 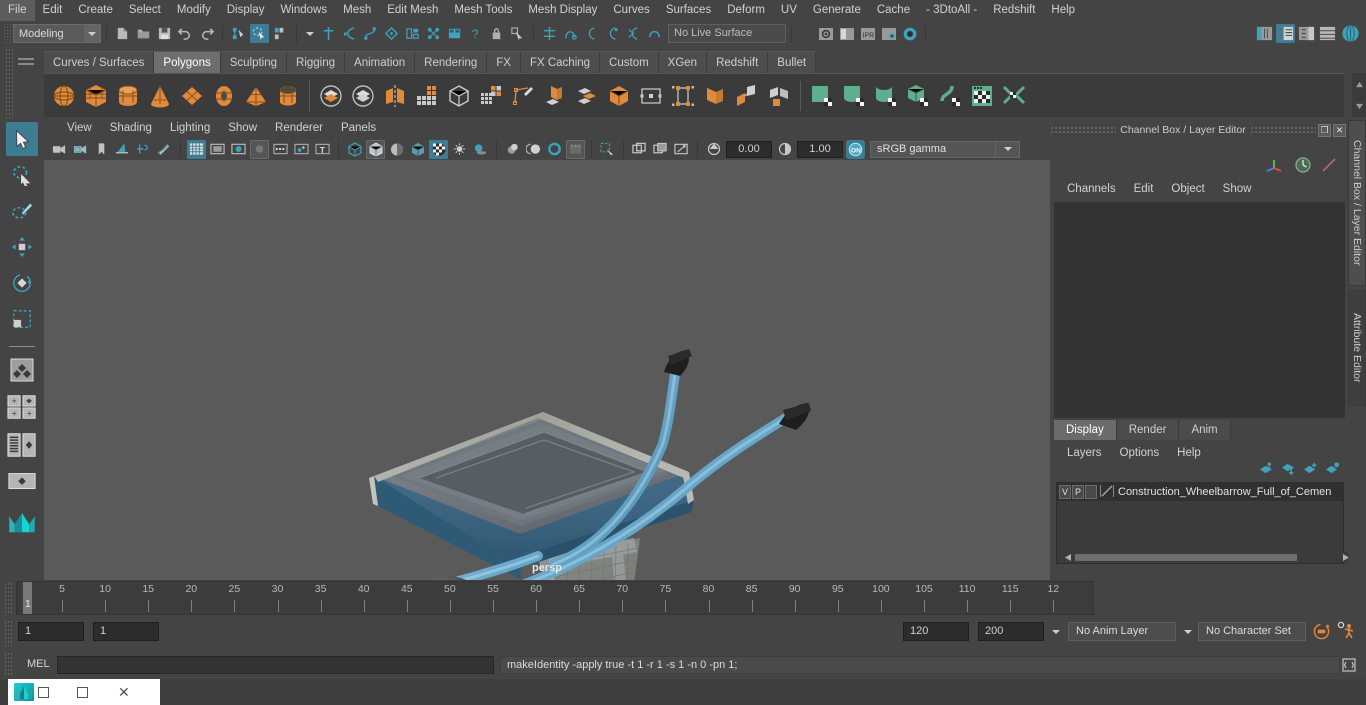 What do you see at coordinates (22, 319) in the screenshot?
I see `scale-tool-button` at bounding box center [22, 319].